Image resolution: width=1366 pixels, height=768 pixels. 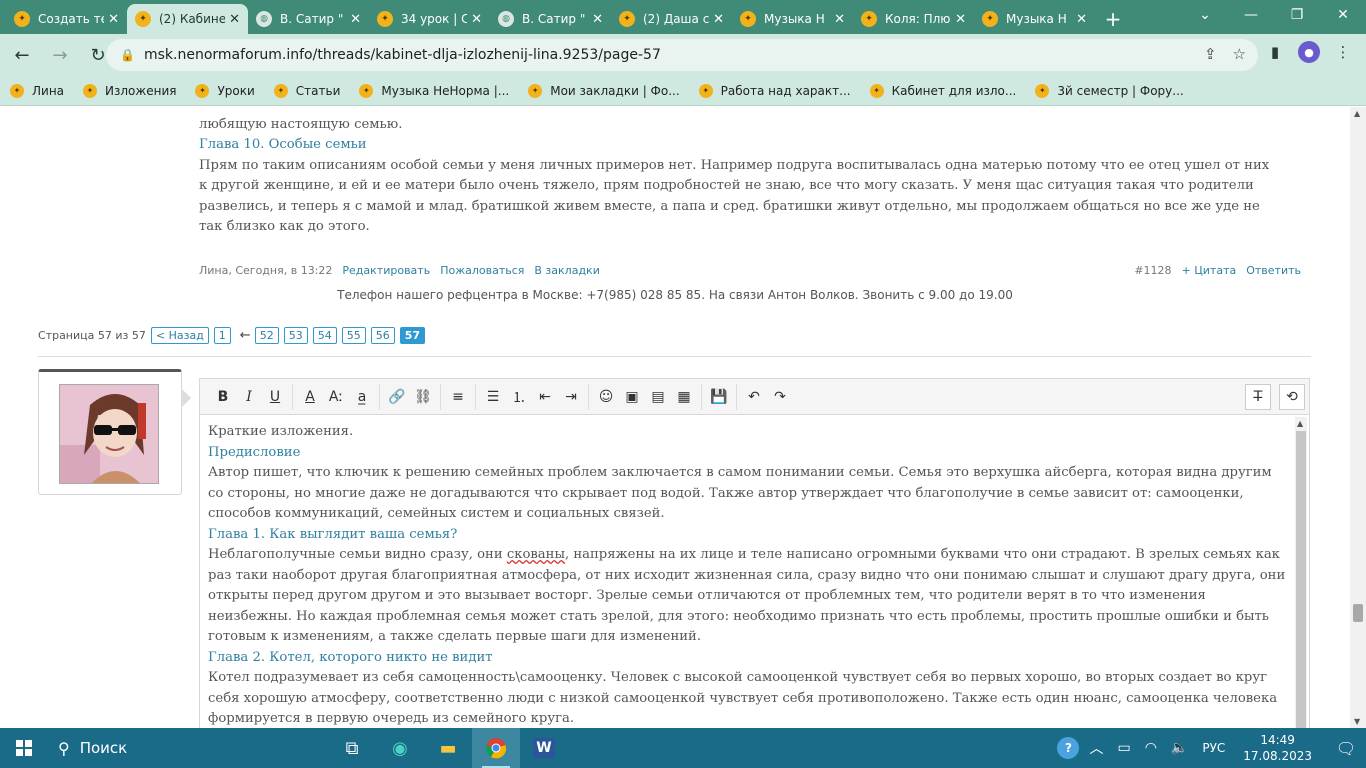 What do you see at coordinates (1297, 15) in the screenshot?
I see `restore-button: ❐` at bounding box center [1297, 15].